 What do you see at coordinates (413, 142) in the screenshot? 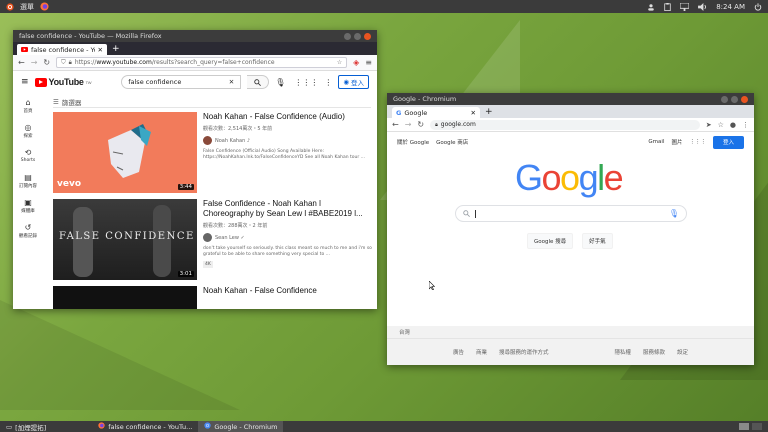
I see `about-link: 關於 Google` at bounding box center [413, 142].